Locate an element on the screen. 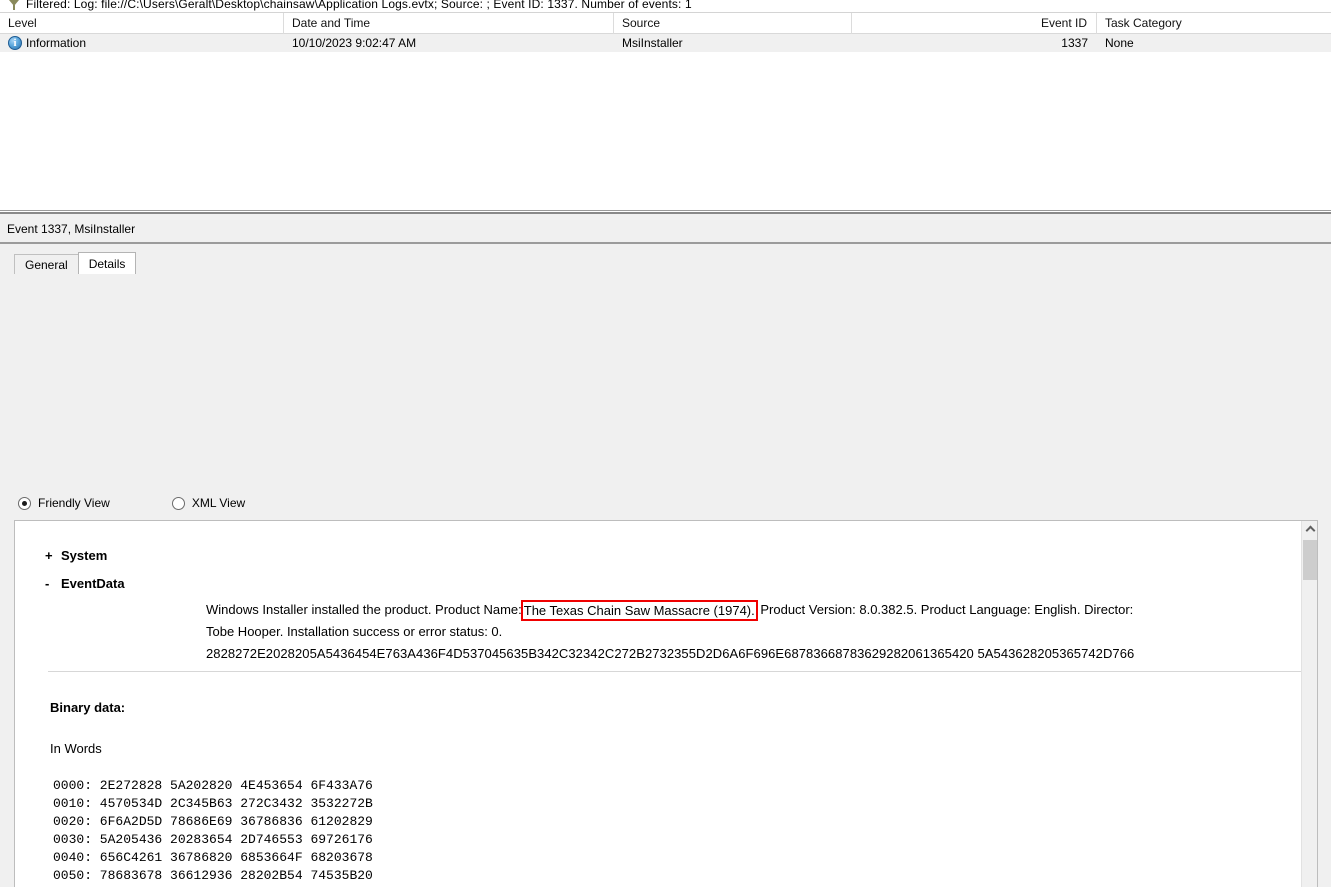 The width and height of the screenshot is (1331, 887). cell-level: Information is located at coordinates (142, 43).